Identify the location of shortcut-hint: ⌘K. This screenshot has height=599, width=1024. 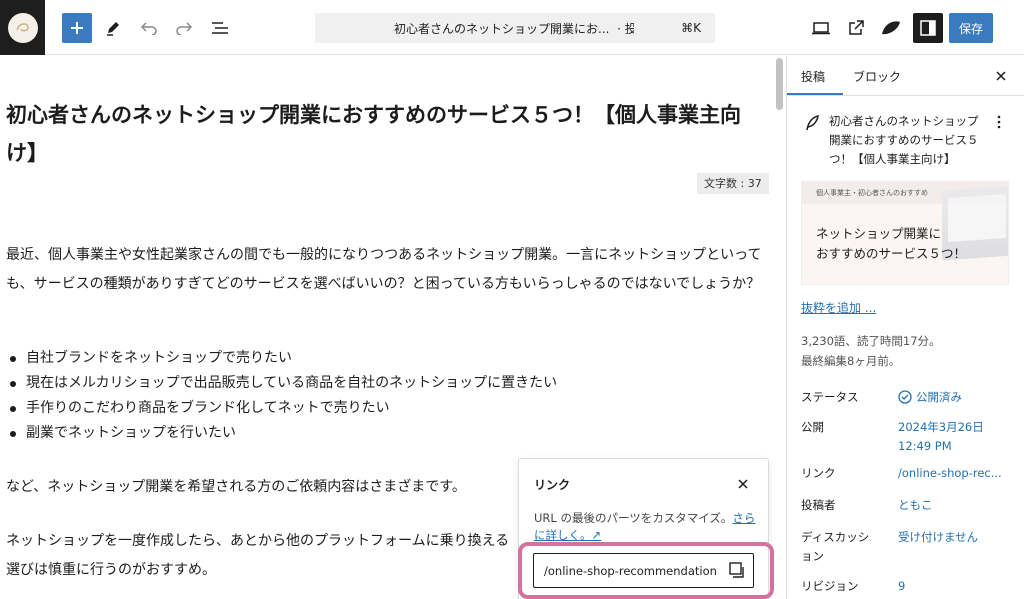
(691, 28).